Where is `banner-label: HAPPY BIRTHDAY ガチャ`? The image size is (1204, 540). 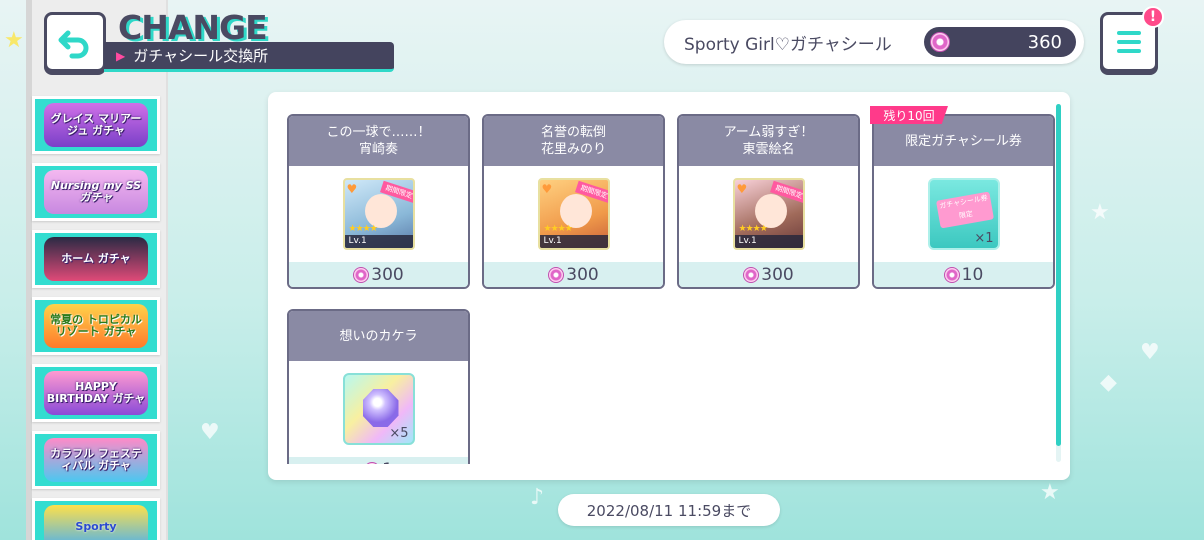 banner-label: HAPPY BIRTHDAY ガチャ is located at coordinates (96, 393).